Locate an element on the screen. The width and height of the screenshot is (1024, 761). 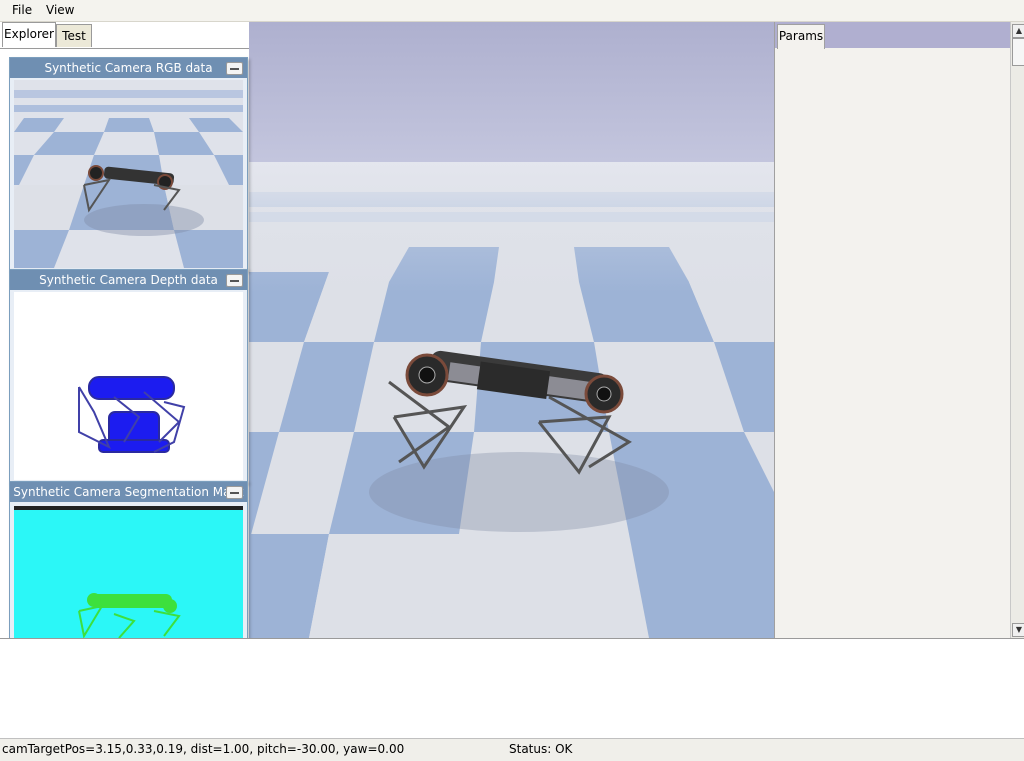
depth-camera-window: Synthetic Camera Depth data is located at coordinates (128, 376).